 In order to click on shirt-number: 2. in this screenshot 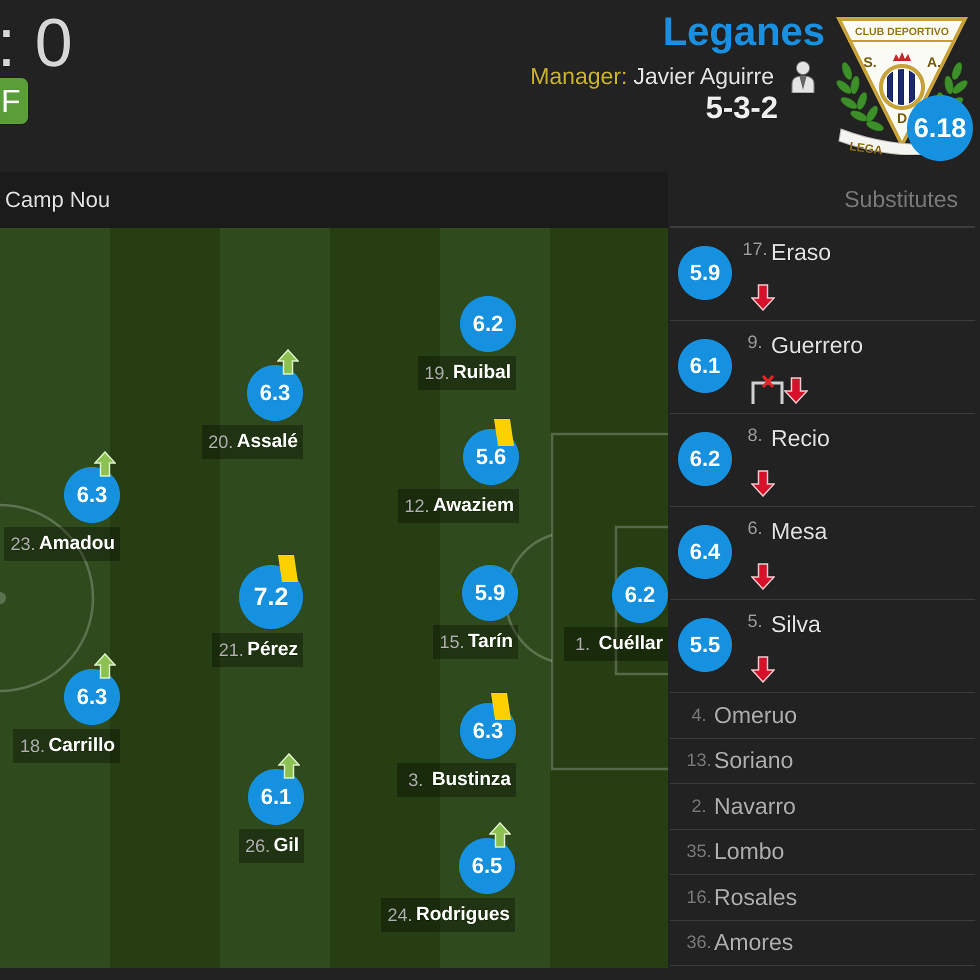, I will do `click(699, 806)`.